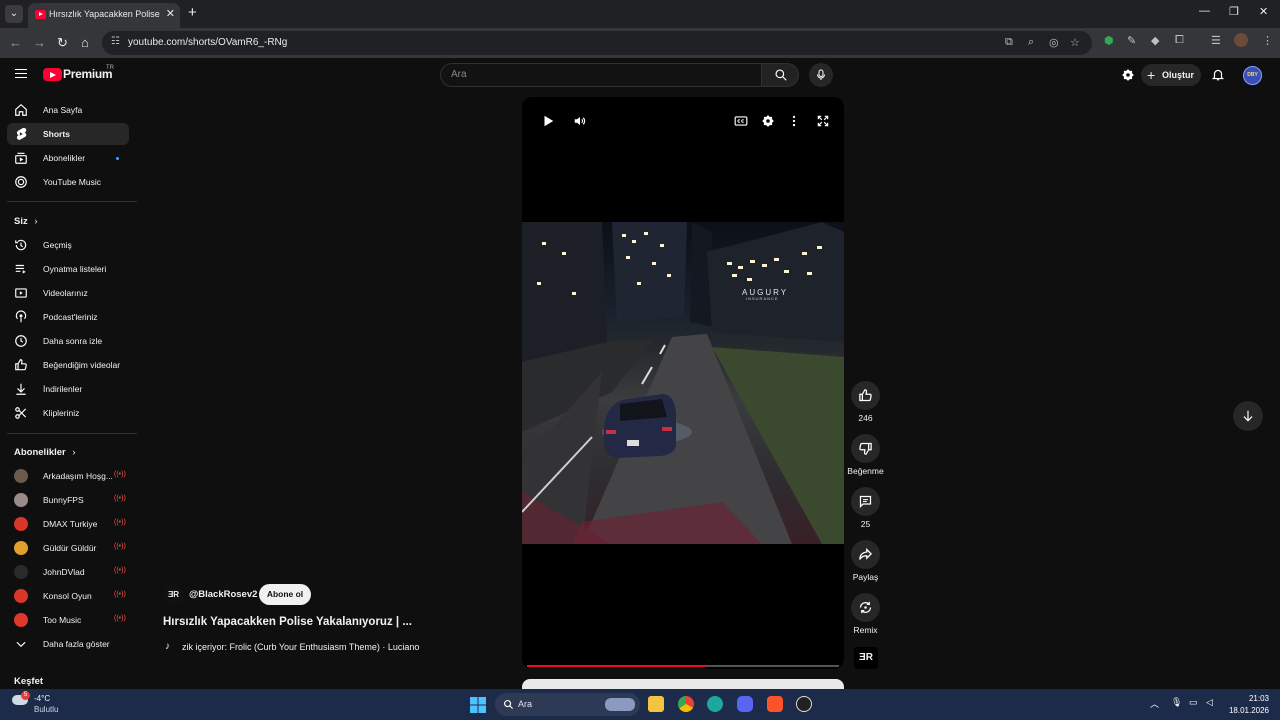  What do you see at coordinates (192, 12) in the screenshot?
I see `new-tab-button: +` at bounding box center [192, 12].